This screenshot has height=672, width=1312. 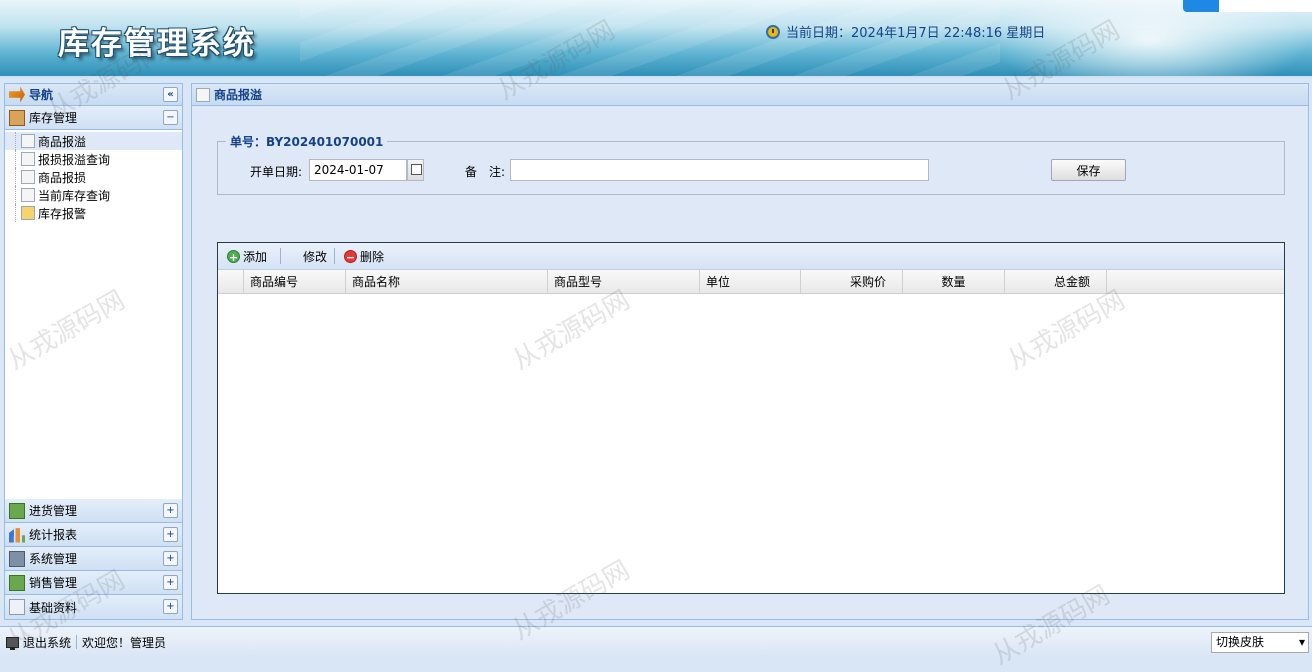 I want to click on status-bar: 退出系统 欢迎您！管理员 切换皮肤, so click(x=656, y=641).